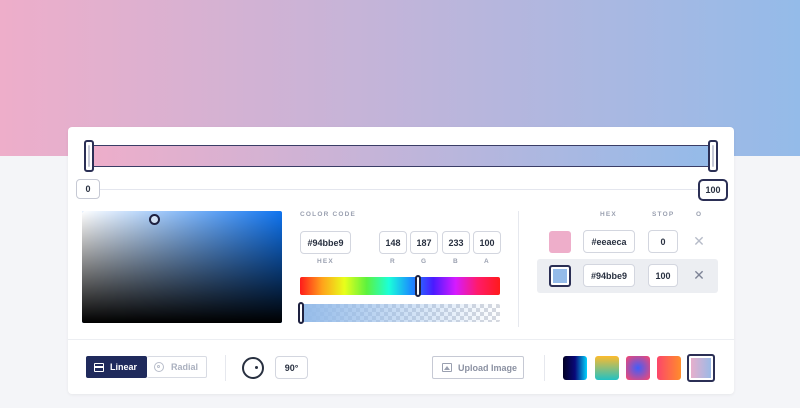  I want to click on angle-dial-icon, so click(253, 368).